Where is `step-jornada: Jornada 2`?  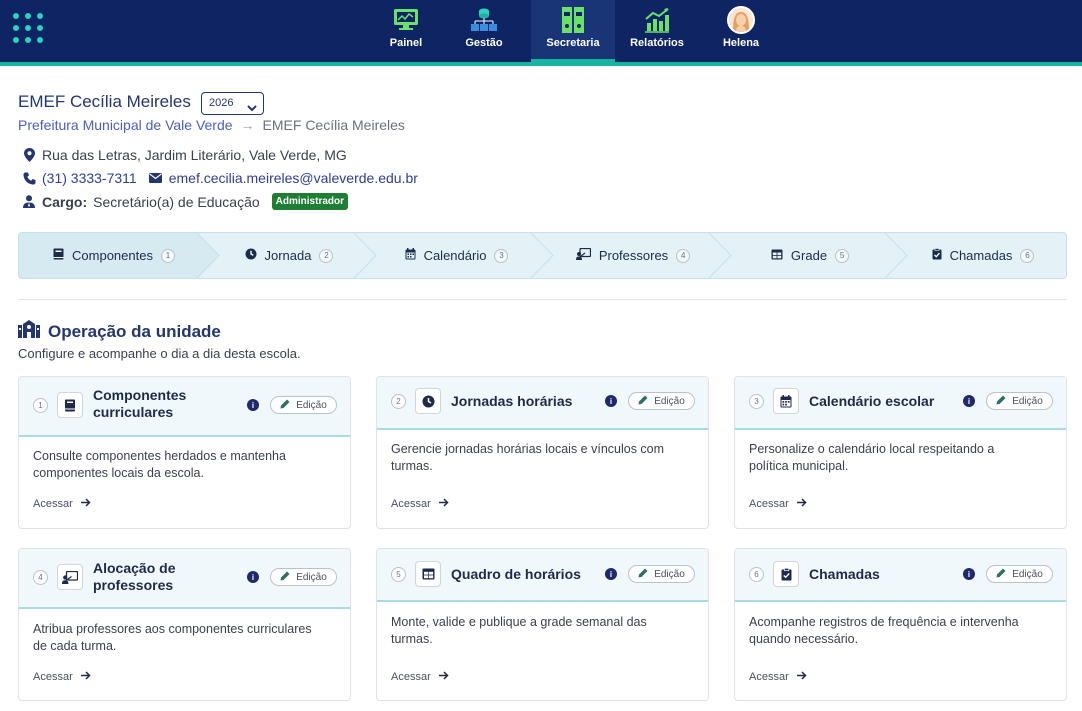
step-jornada: Jornada 2 is located at coordinates (289, 255).